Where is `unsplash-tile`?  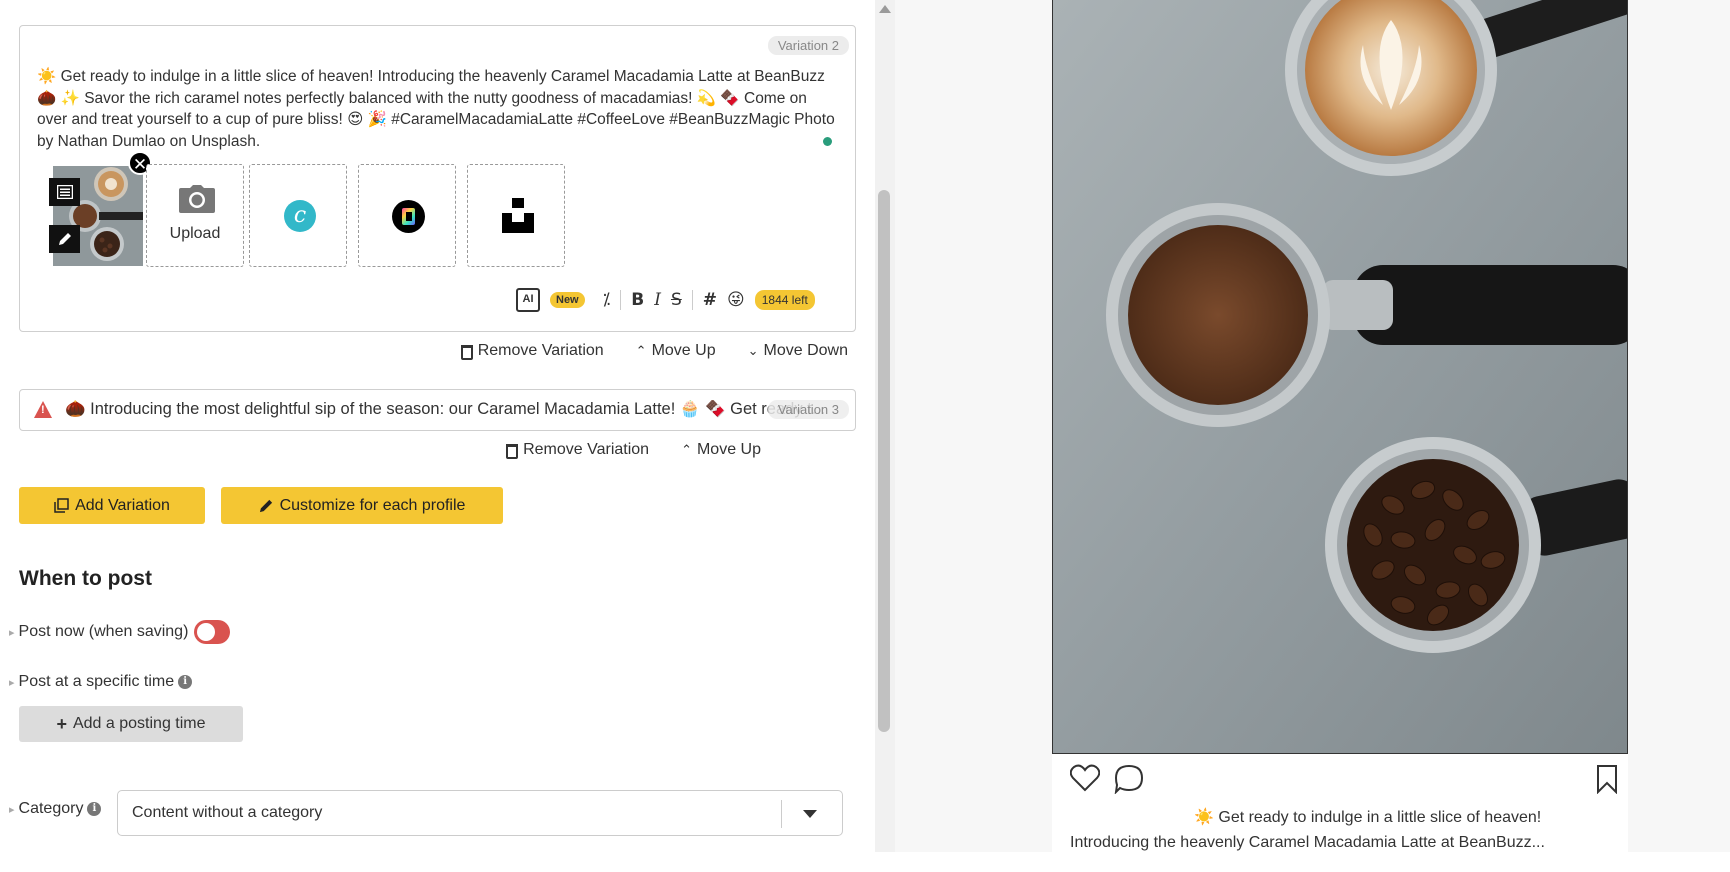 unsplash-tile is located at coordinates (516, 215).